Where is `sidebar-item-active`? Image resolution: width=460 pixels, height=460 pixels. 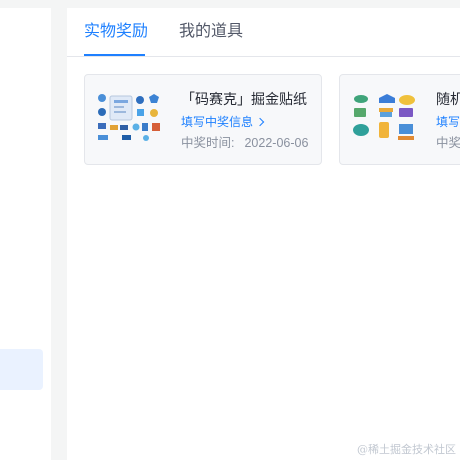
sidebar-item-active is located at coordinates (21, 369).